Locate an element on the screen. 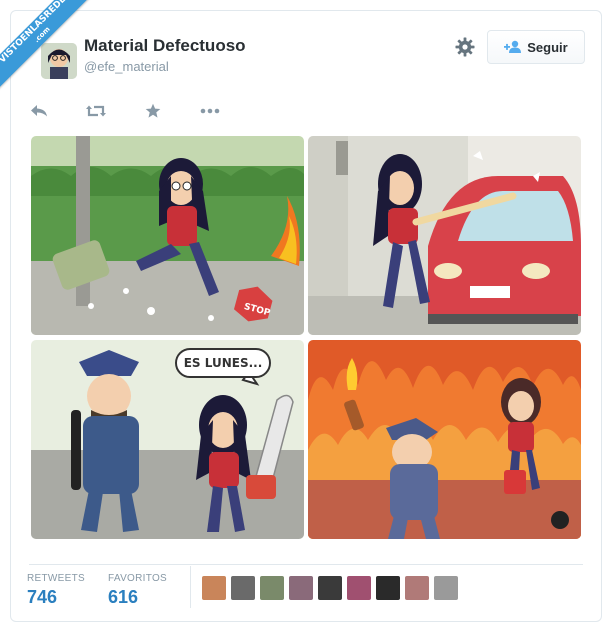 The width and height of the screenshot is (613, 631). retweets-count: 746 is located at coordinates (42, 597).